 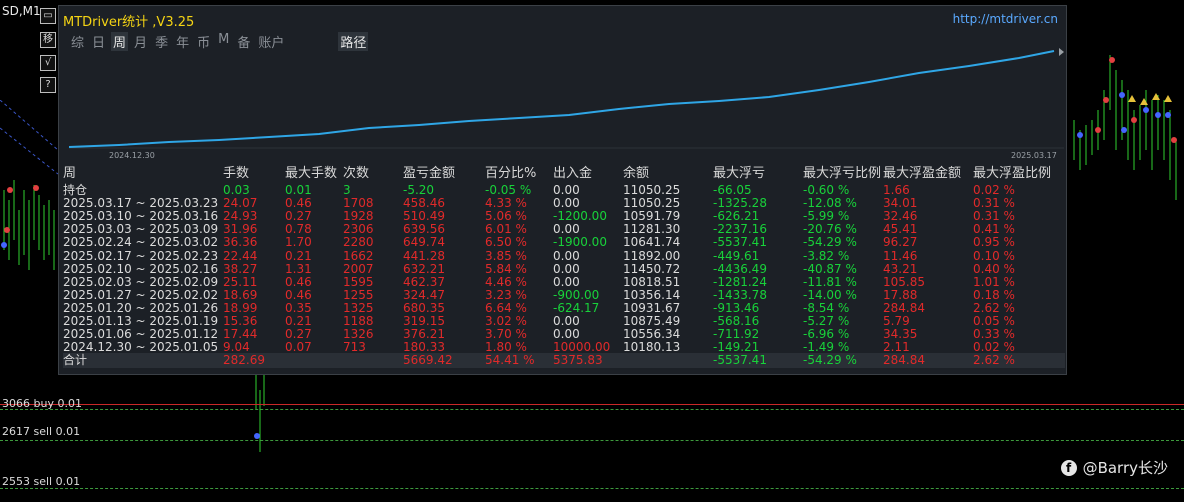 I want to click on header-cell: 最大手数, so click(x=311, y=173).